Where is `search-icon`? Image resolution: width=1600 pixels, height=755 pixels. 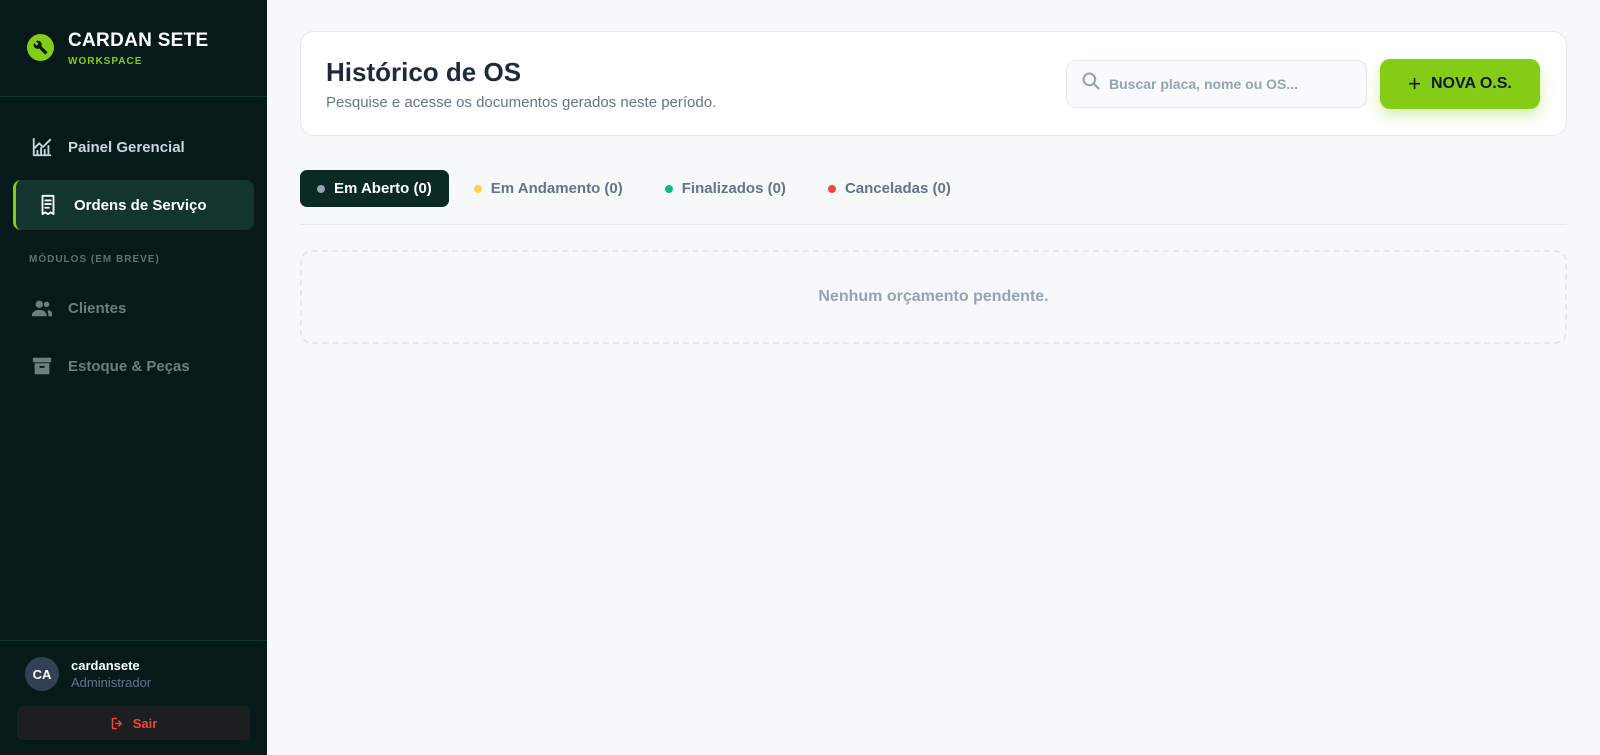 search-icon is located at coordinates (1091, 83).